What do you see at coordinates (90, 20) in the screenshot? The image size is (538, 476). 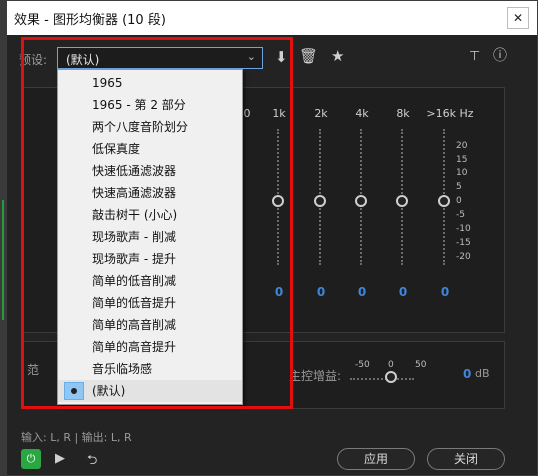 I see `window-title: 效果 - 图形均衡器 (10 段)` at bounding box center [90, 20].